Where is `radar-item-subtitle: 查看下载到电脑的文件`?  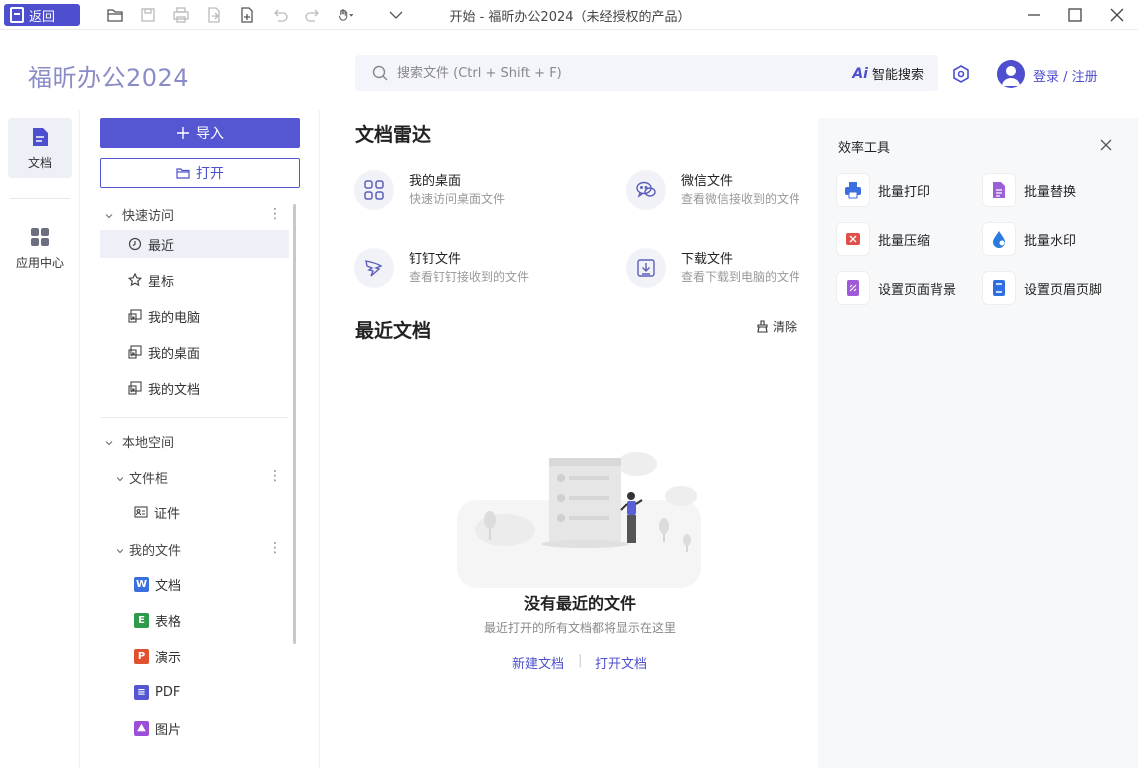 radar-item-subtitle: 查看下载到电脑的文件 is located at coordinates (740, 277).